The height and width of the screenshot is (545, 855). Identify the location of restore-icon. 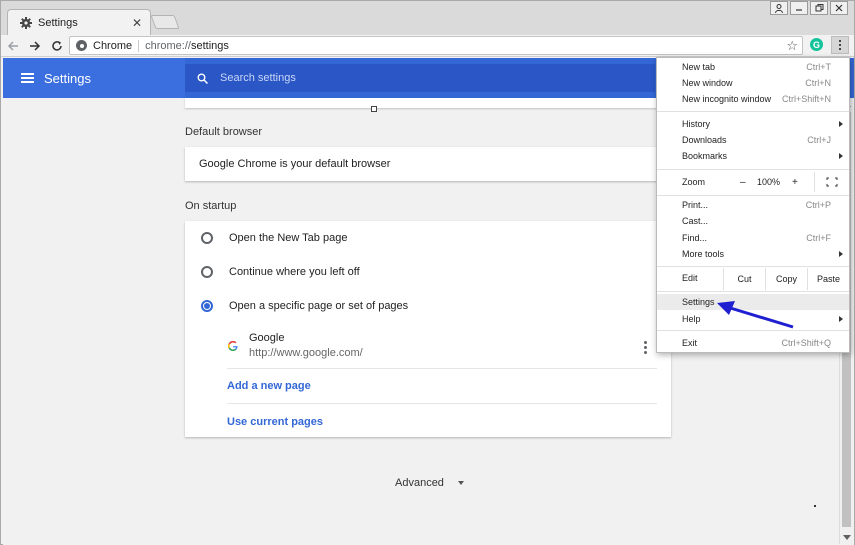
(819, 8).